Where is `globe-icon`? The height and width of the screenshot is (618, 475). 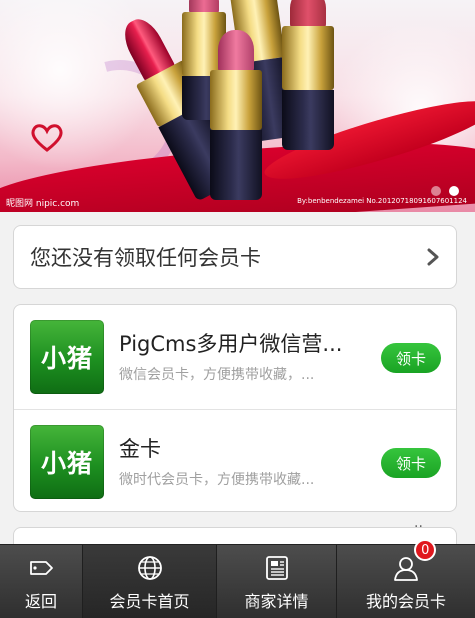
globe-icon is located at coordinates (149, 568).